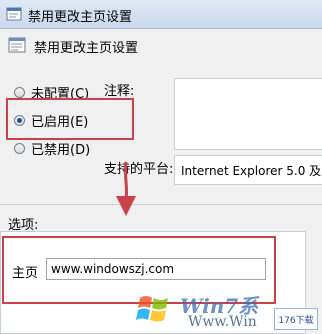 The image size is (322, 334). I want to click on enabled-highlight-box, so click(70, 119).